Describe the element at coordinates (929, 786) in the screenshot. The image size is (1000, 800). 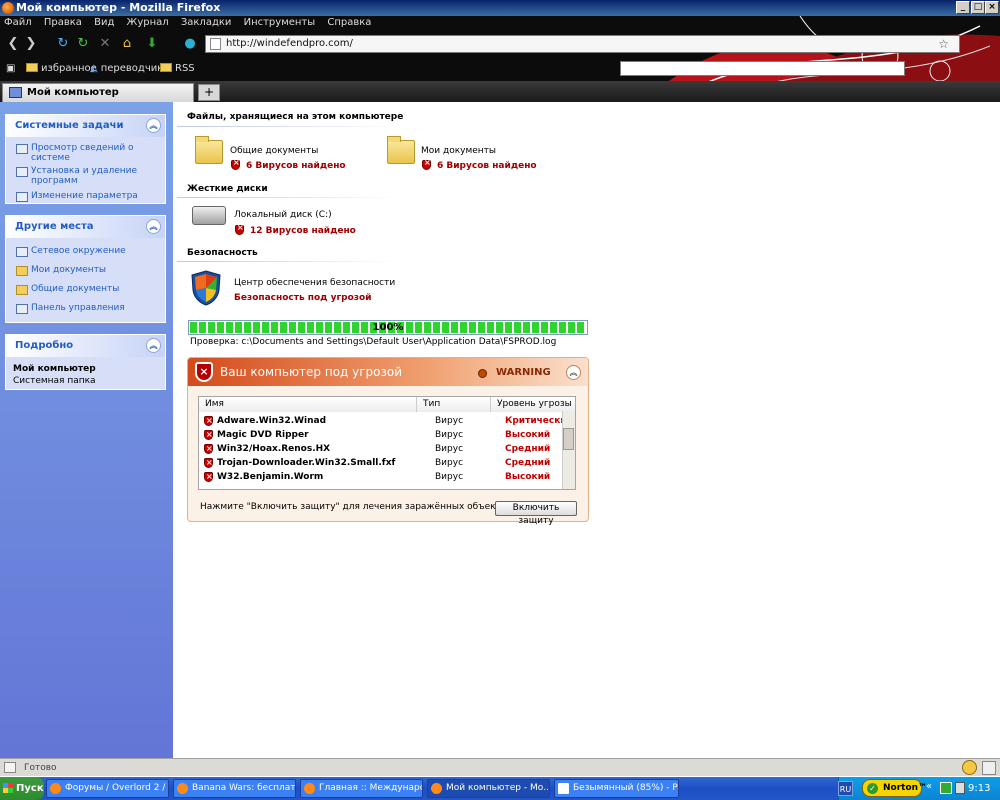
I see `tray-expand-icon: «` at that location.